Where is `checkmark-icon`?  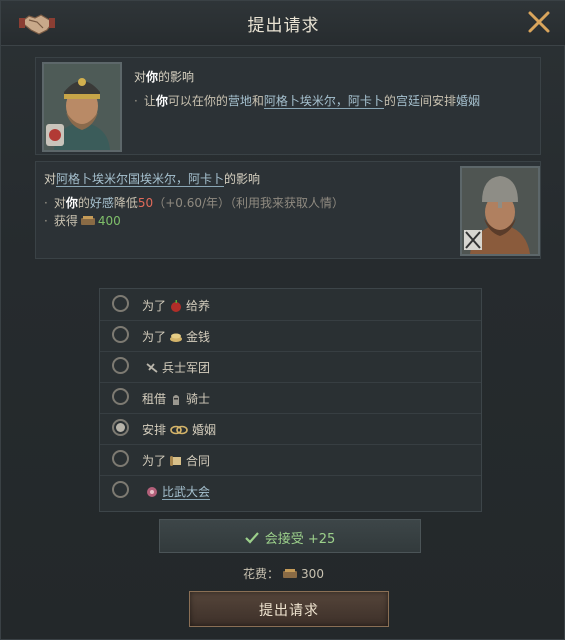 checkmark-icon is located at coordinates (251, 538).